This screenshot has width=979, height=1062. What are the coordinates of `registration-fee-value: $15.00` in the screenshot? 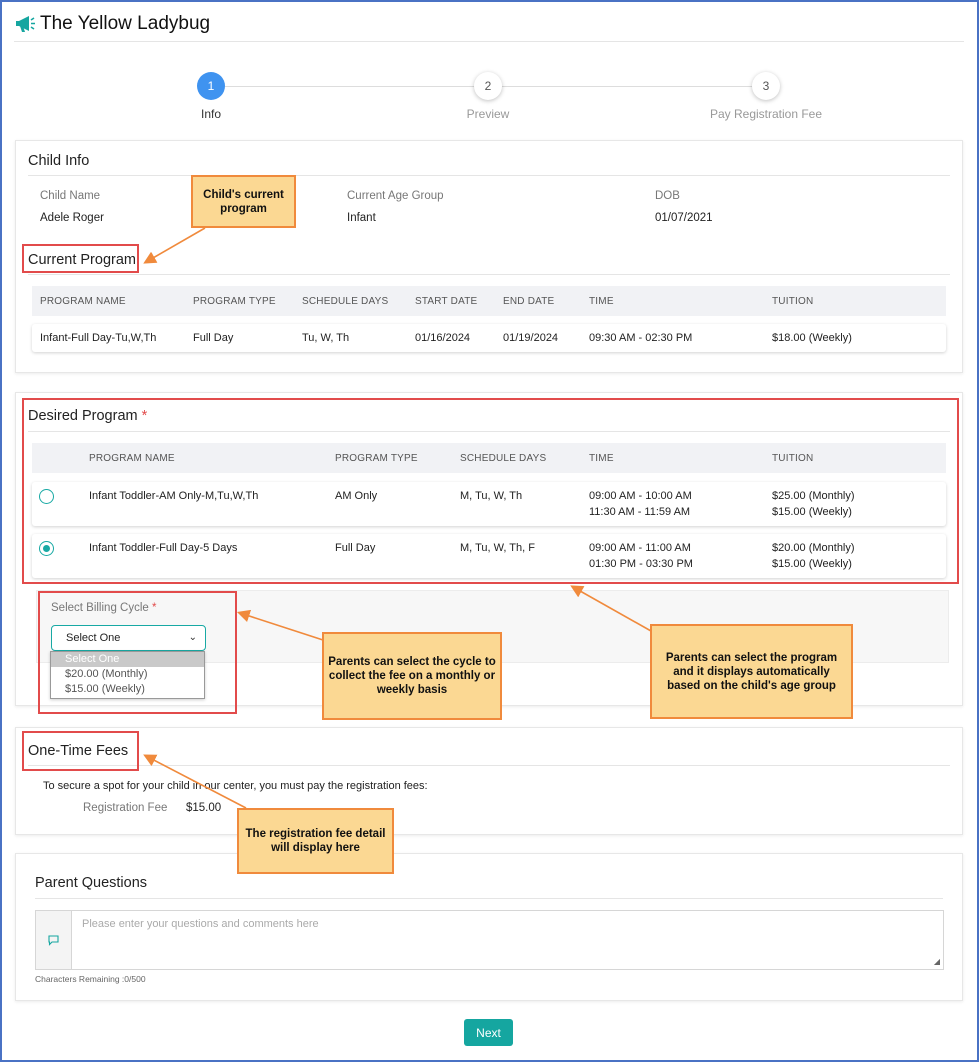 It's located at (204, 808).